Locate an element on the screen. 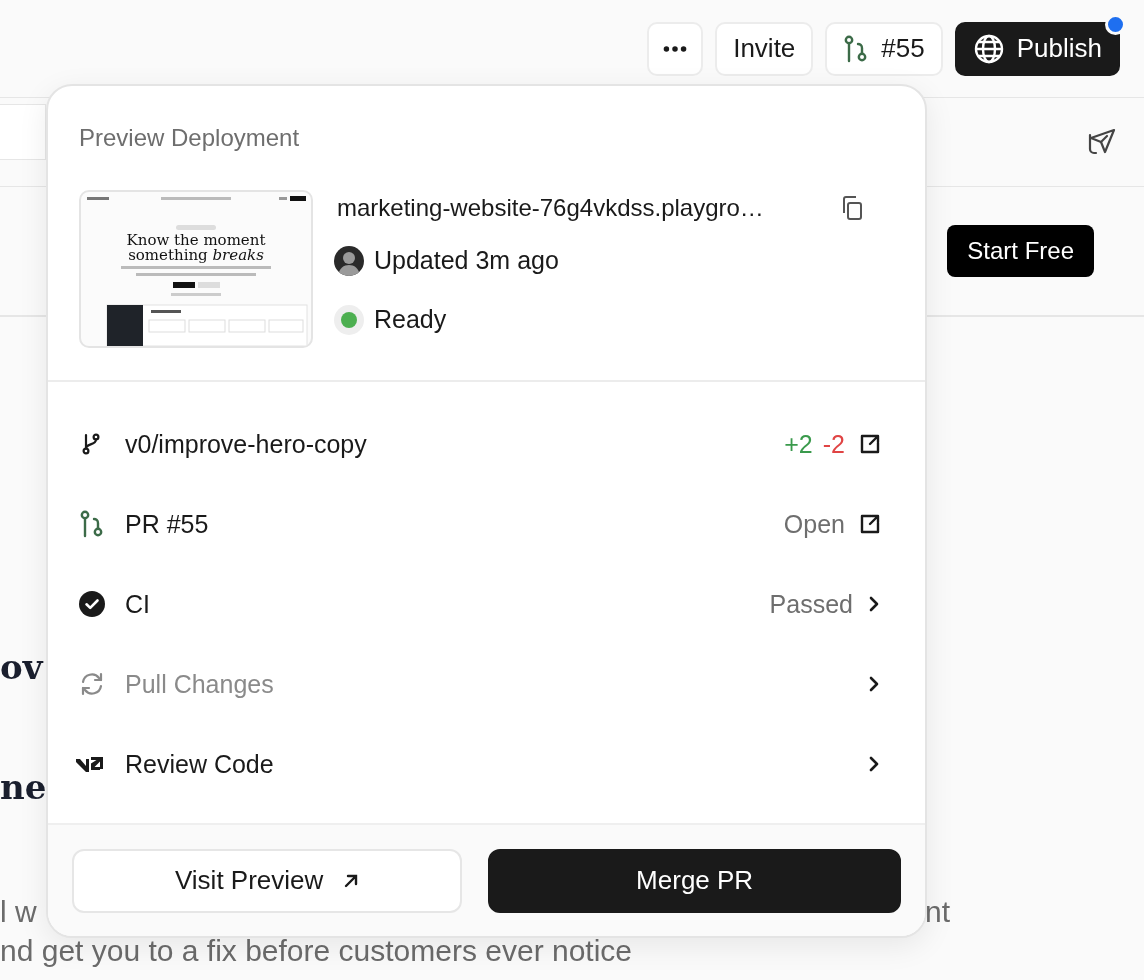 Image resolution: width=1144 pixels, height=980 pixels. more-button is located at coordinates (675, 48).